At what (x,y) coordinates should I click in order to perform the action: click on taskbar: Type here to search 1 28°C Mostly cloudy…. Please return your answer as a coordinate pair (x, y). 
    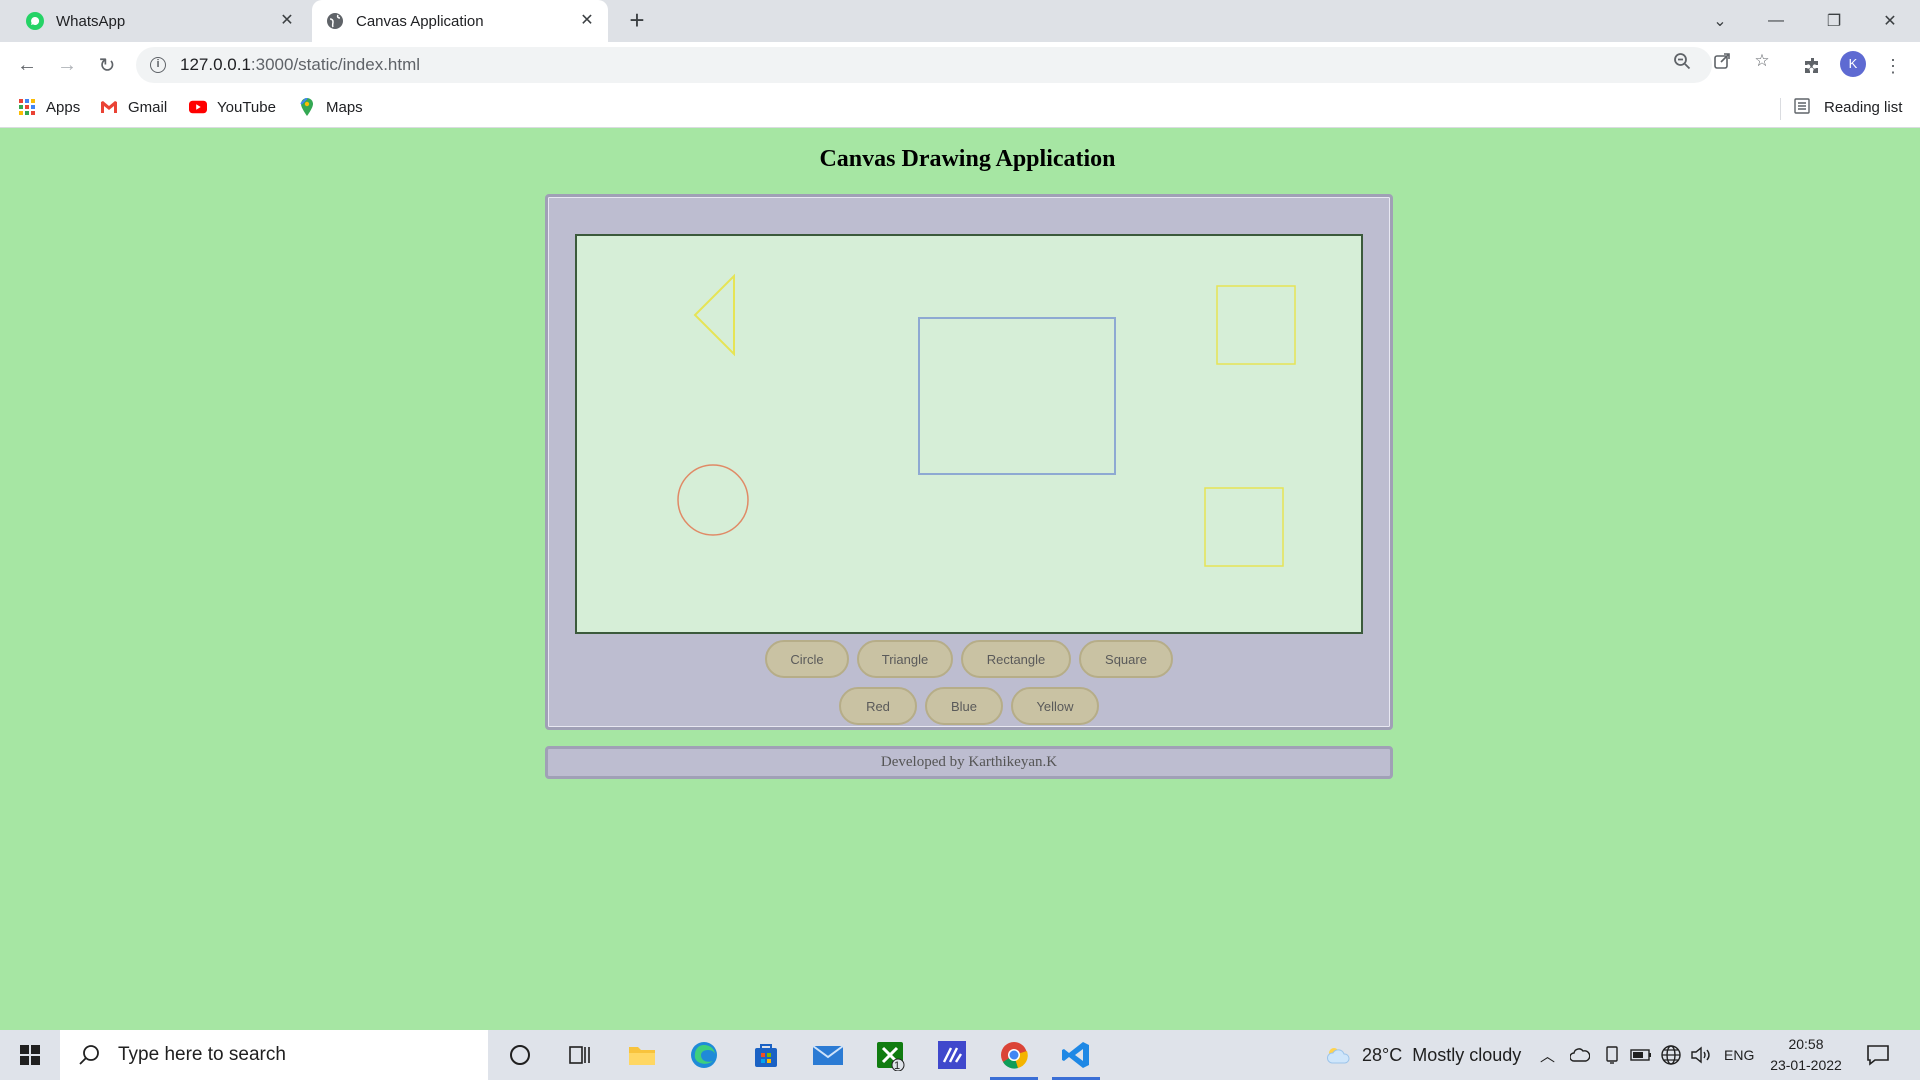
    Looking at the image, I should click on (960, 1055).